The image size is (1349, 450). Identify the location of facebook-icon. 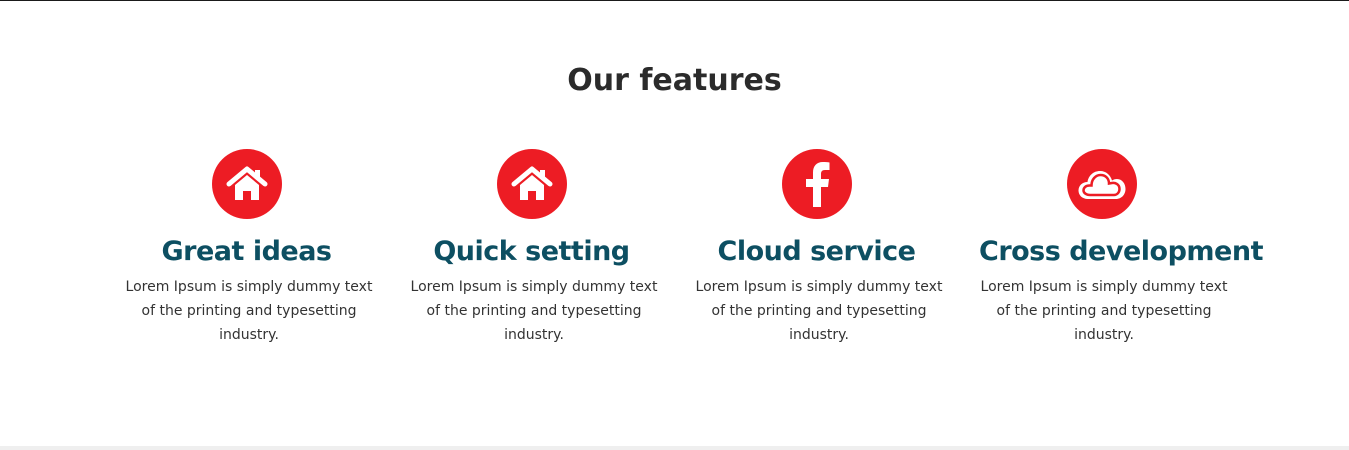
(816, 184).